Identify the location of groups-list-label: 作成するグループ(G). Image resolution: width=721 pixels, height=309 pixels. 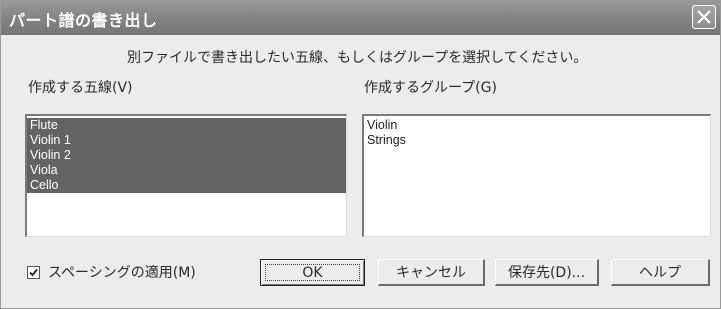
(430, 88).